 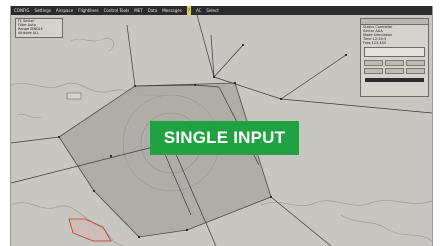 I want to click on map-label-box, so click(x=74, y=96).